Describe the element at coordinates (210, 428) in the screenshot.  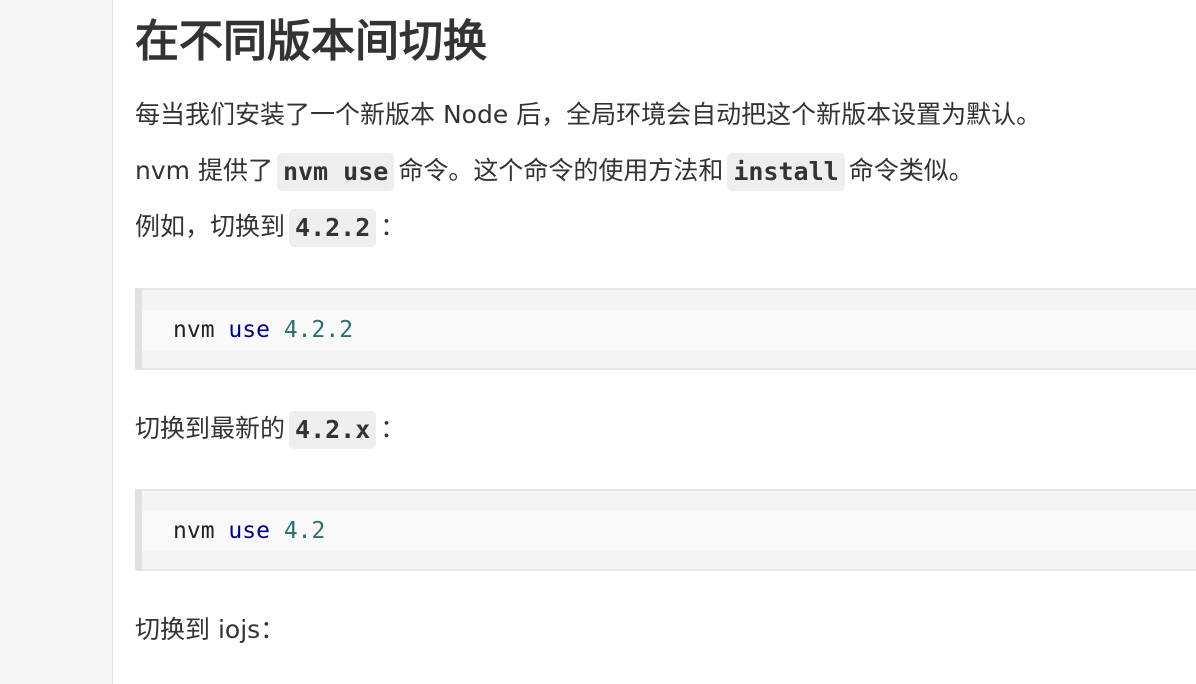
I see `text-segment: 切换到最新的` at that location.